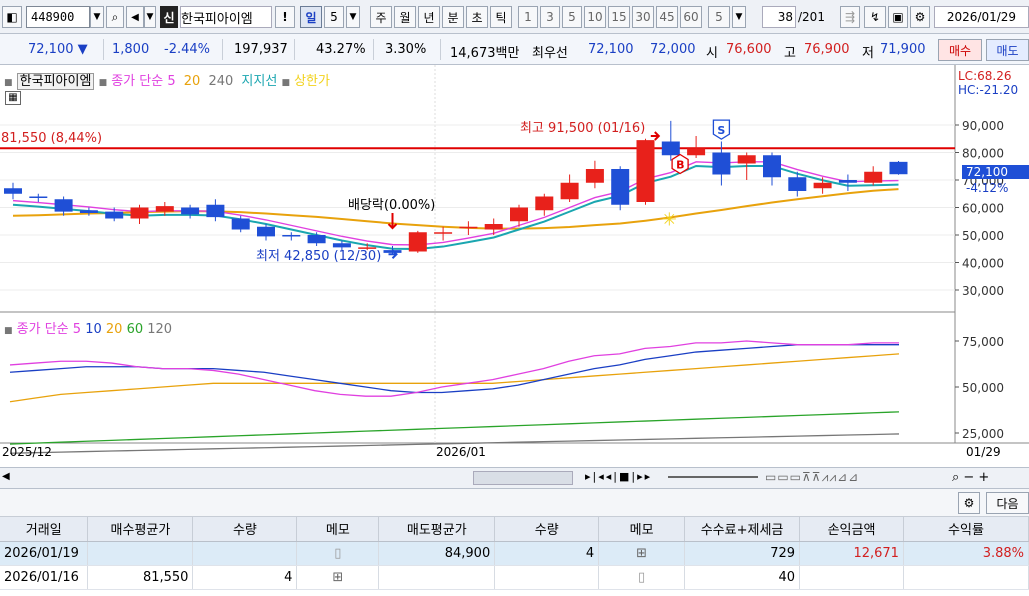 This screenshot has width=1029, height=596. I want to click on low-price: 71,900, so click(903, 49).